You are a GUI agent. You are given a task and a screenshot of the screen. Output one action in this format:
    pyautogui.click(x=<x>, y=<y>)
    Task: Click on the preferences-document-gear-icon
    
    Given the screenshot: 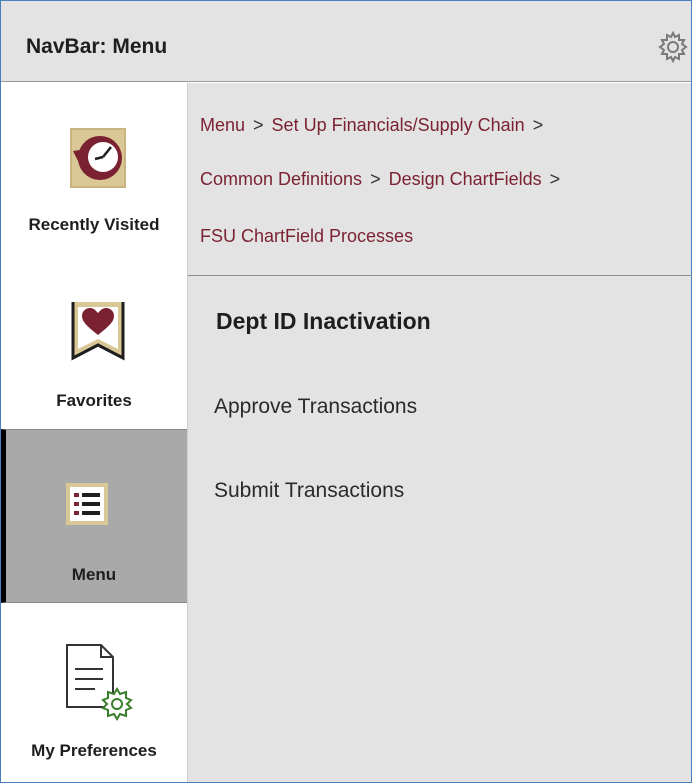 What is the action you would take?
    pyautogui.click(x=99, y=682)
    